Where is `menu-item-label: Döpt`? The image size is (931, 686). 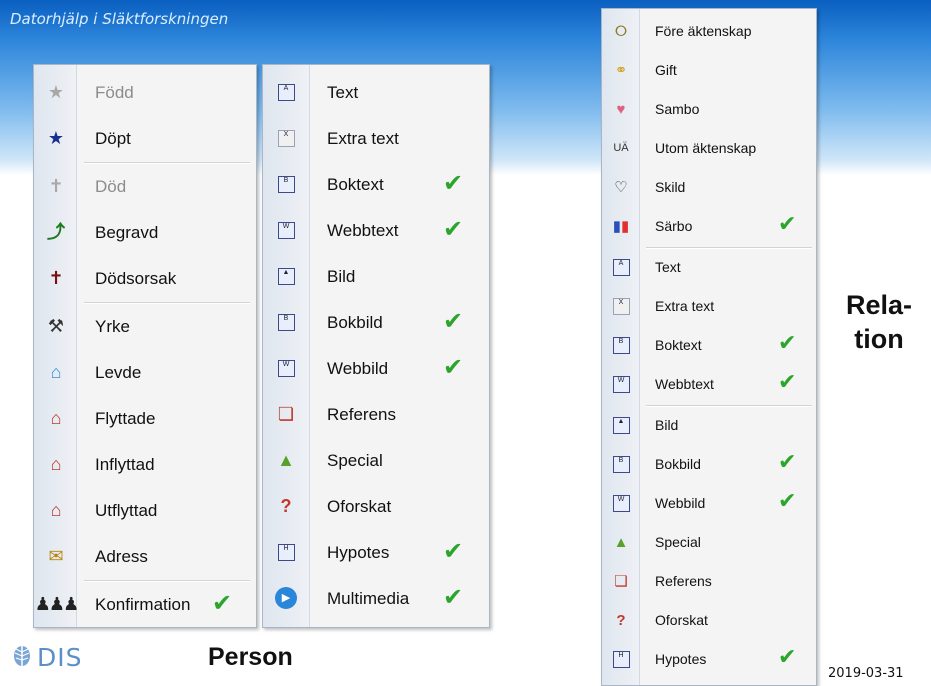
menu-item-label: Döpt is located at coordinates (113, 138).